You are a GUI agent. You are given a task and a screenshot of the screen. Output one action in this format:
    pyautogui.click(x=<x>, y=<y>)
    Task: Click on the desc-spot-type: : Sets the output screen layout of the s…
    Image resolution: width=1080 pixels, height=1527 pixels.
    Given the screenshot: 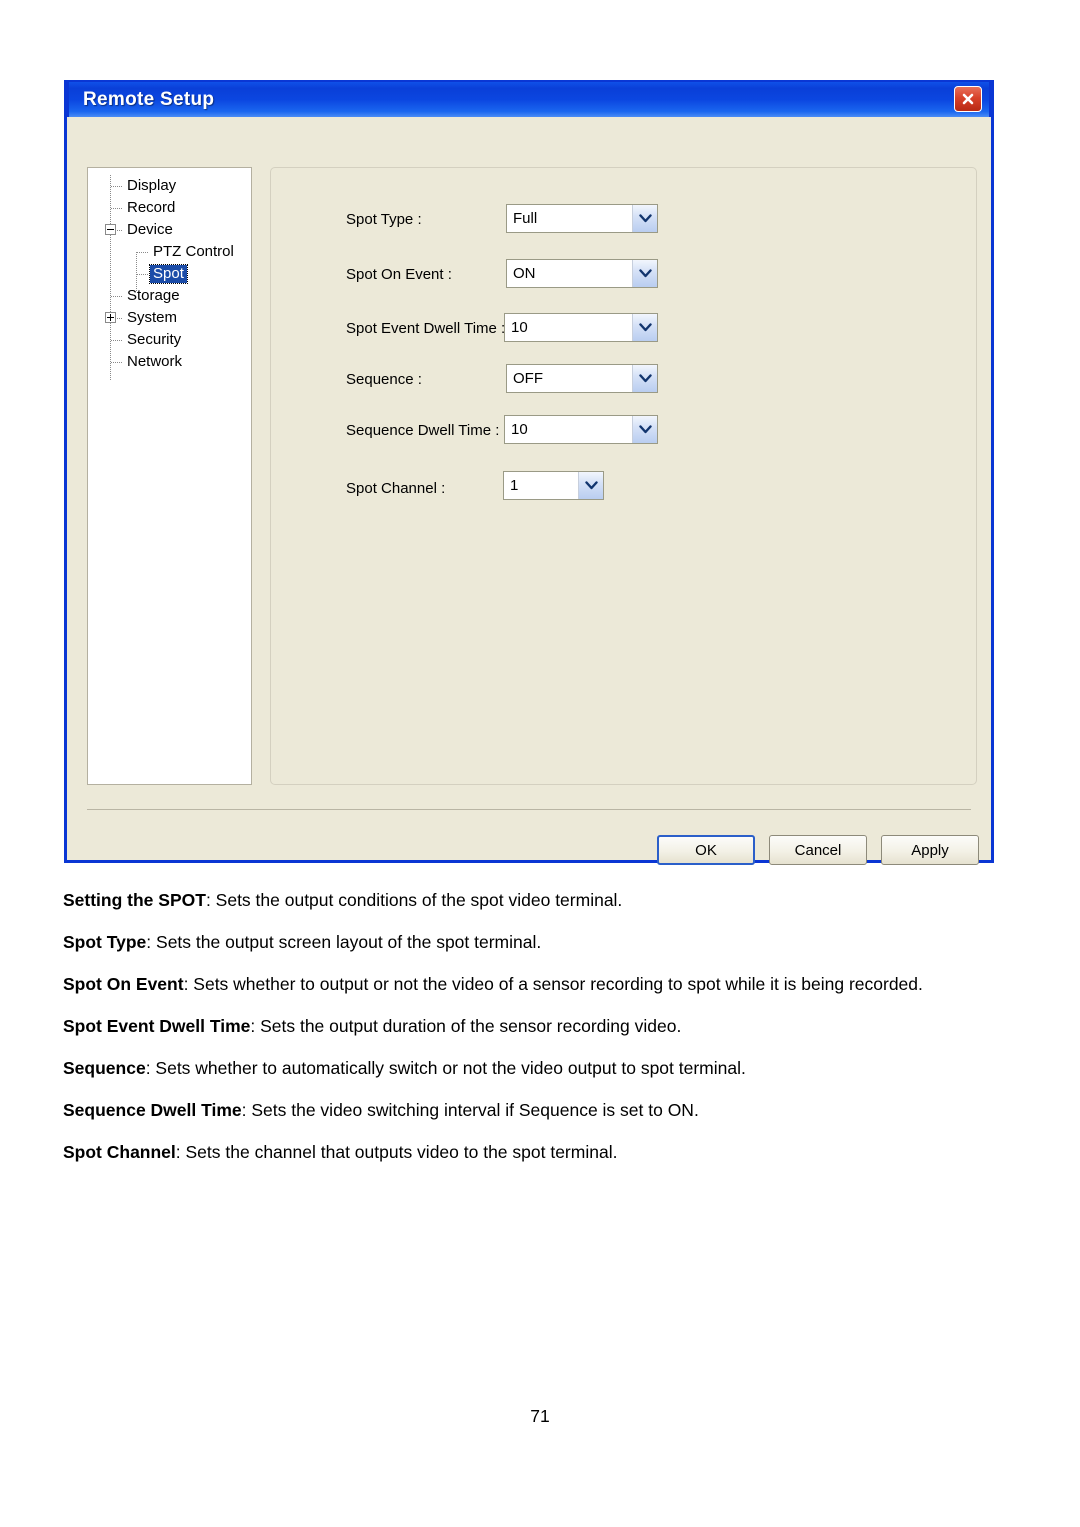 What is the action you would take?
    pyautogui.click(x=344, y=942)
    